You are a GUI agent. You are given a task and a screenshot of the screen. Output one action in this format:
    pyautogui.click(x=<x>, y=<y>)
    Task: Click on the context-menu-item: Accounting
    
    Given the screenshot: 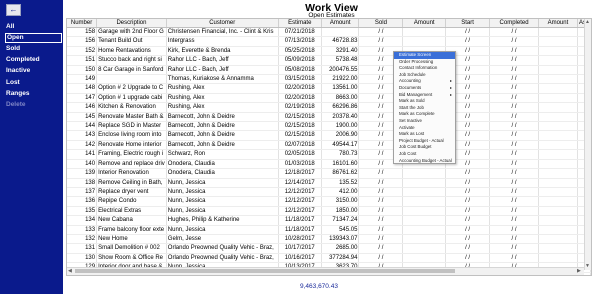 What is the action you would take?
    pyautogui.click(x=424, y=81)
    